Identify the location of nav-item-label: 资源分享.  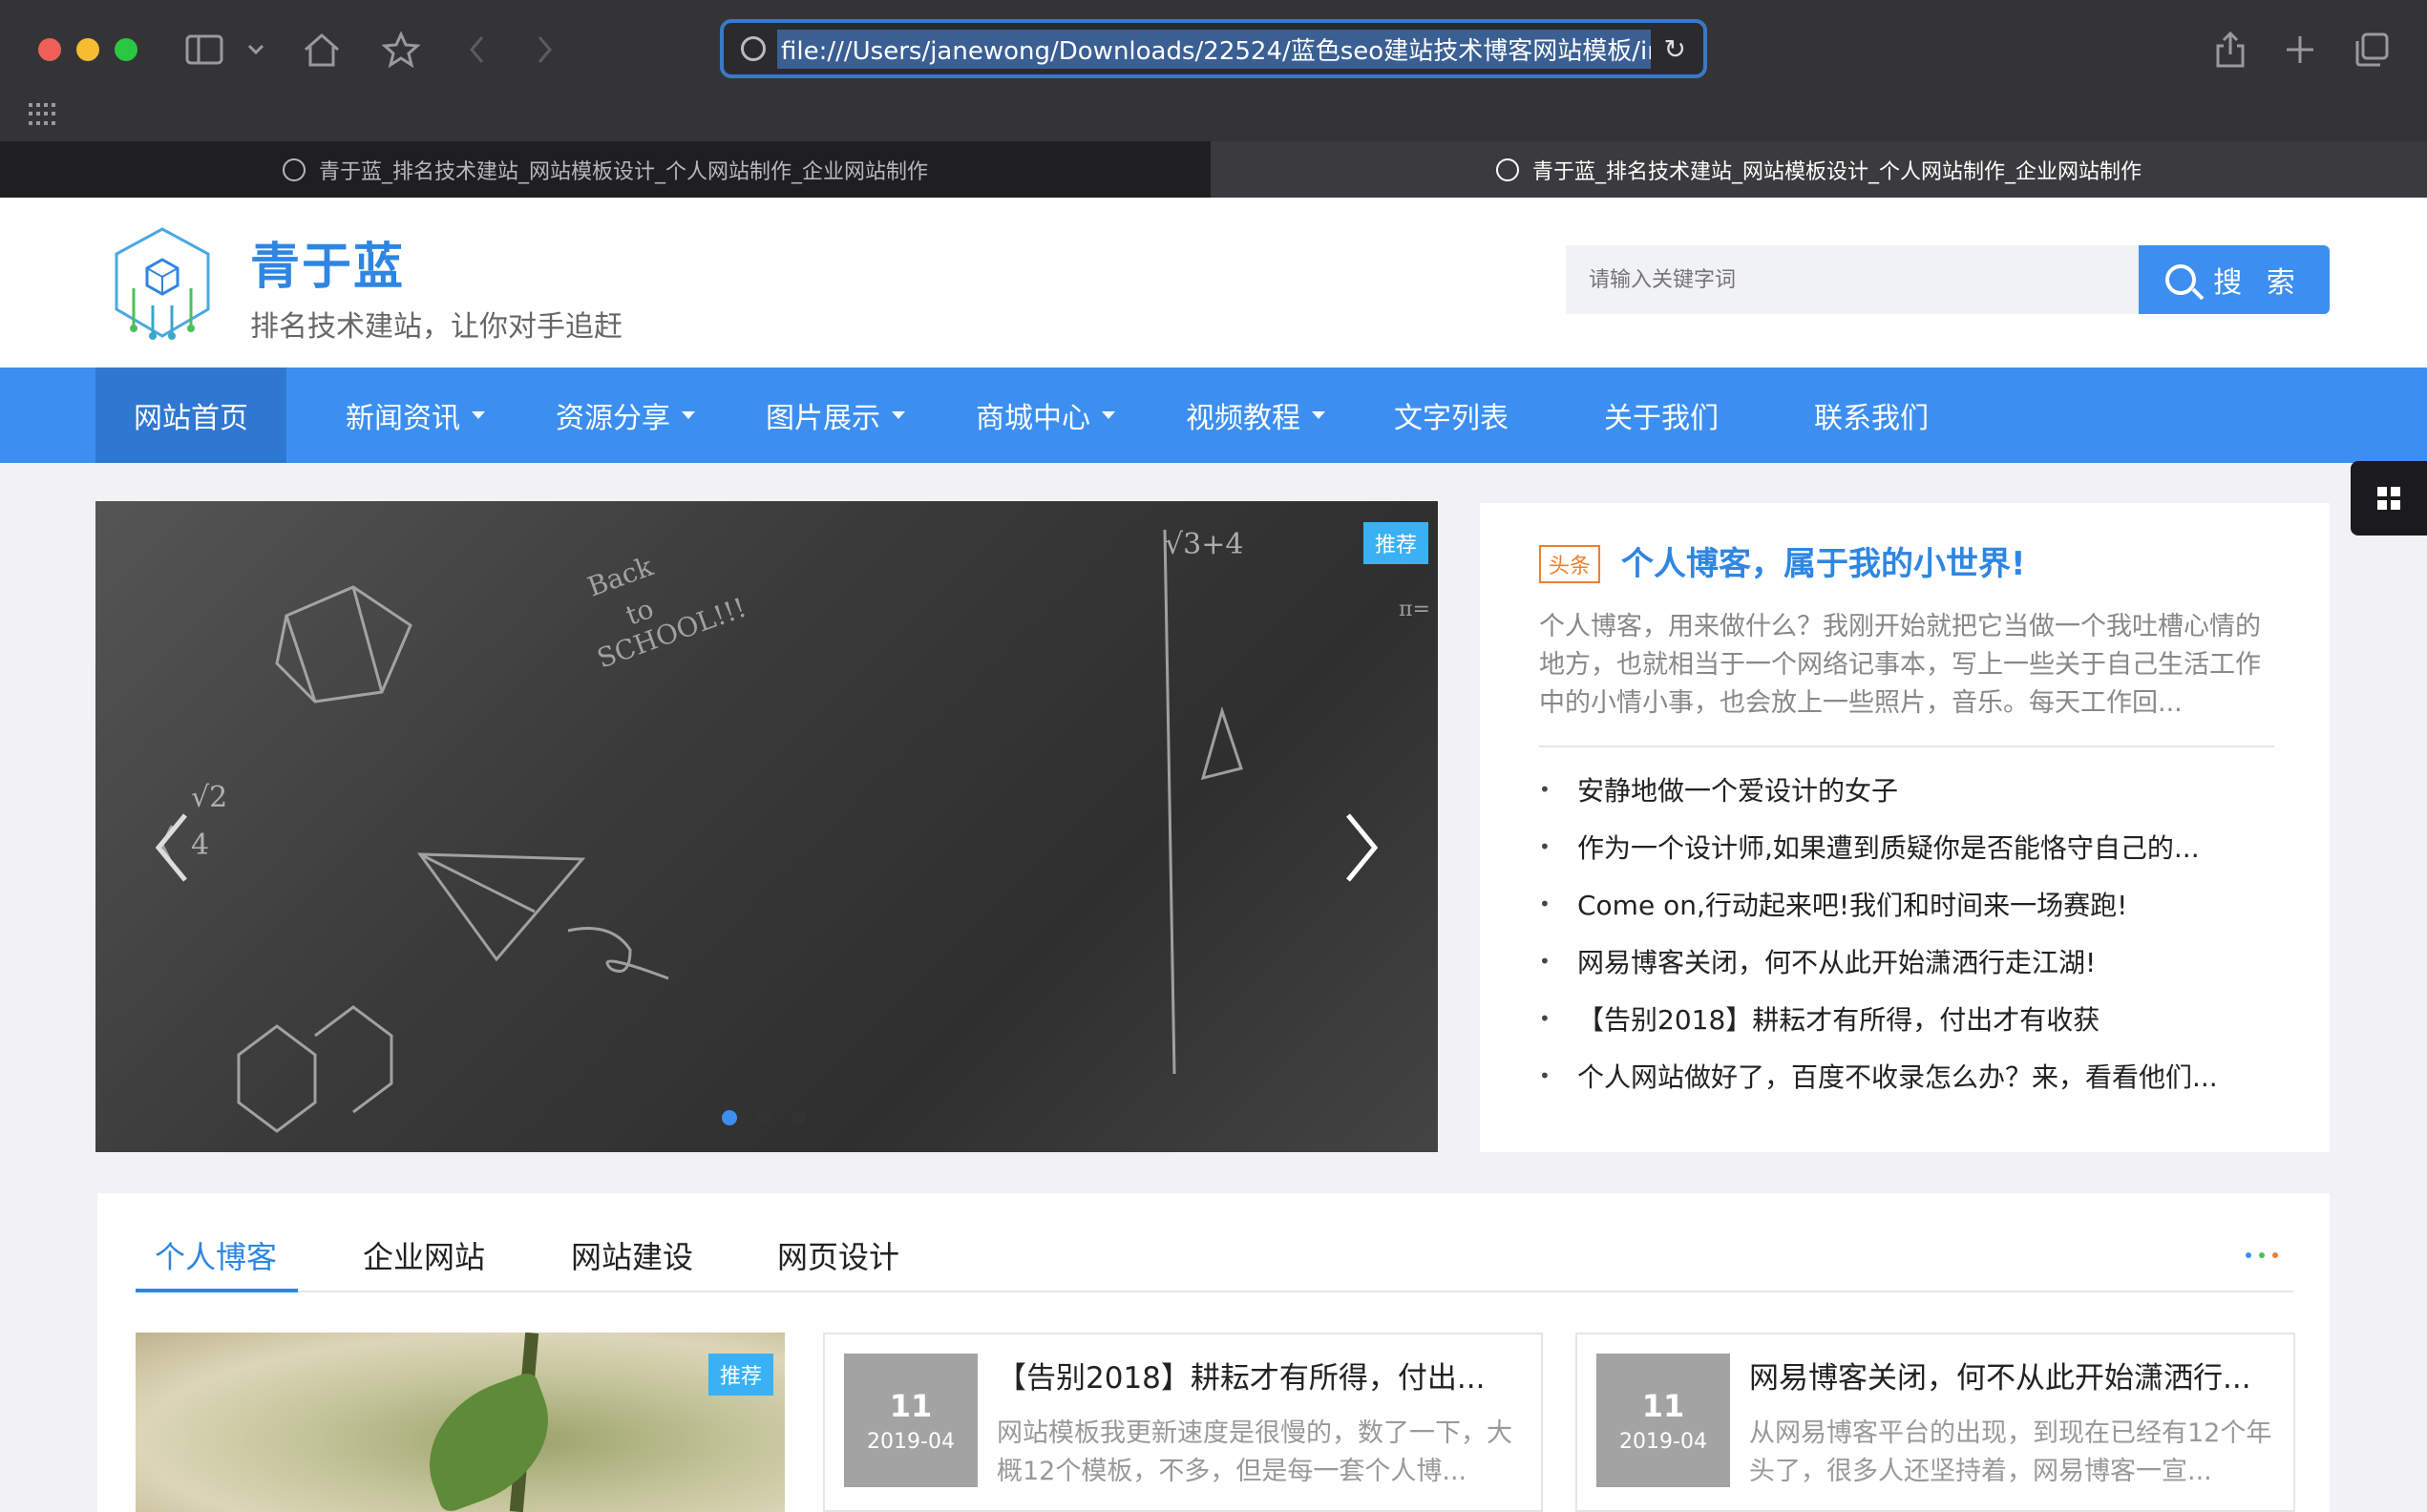
(613, 419).